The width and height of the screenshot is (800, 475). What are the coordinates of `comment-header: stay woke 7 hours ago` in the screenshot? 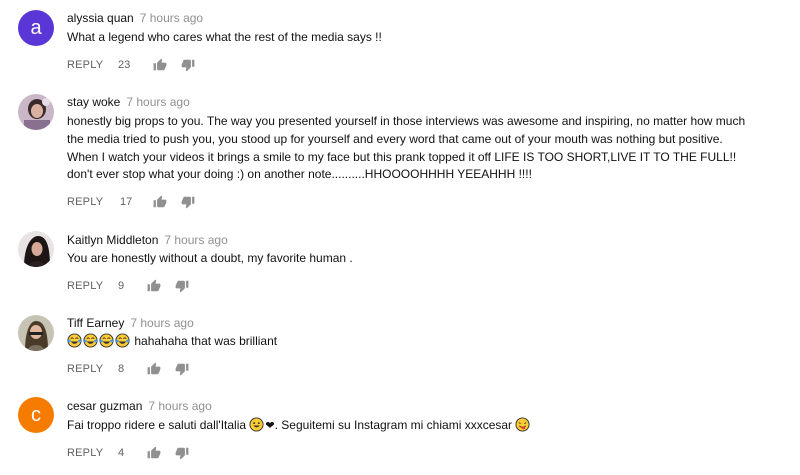 It's located at (128, 102).